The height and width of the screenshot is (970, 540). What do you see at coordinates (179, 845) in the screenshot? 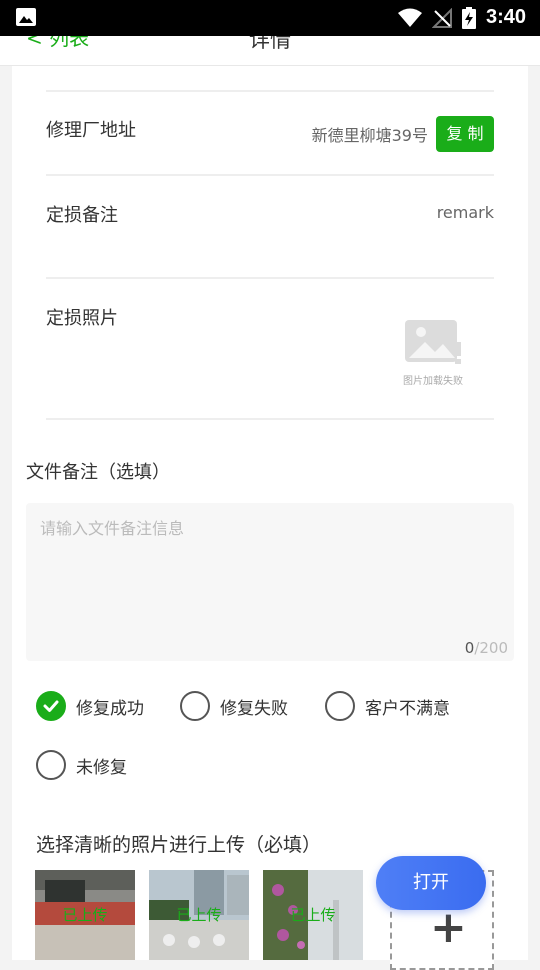
I see `upload-label: 选择清晰的照片进行上传（必填）` at bounding box center [179, 845].